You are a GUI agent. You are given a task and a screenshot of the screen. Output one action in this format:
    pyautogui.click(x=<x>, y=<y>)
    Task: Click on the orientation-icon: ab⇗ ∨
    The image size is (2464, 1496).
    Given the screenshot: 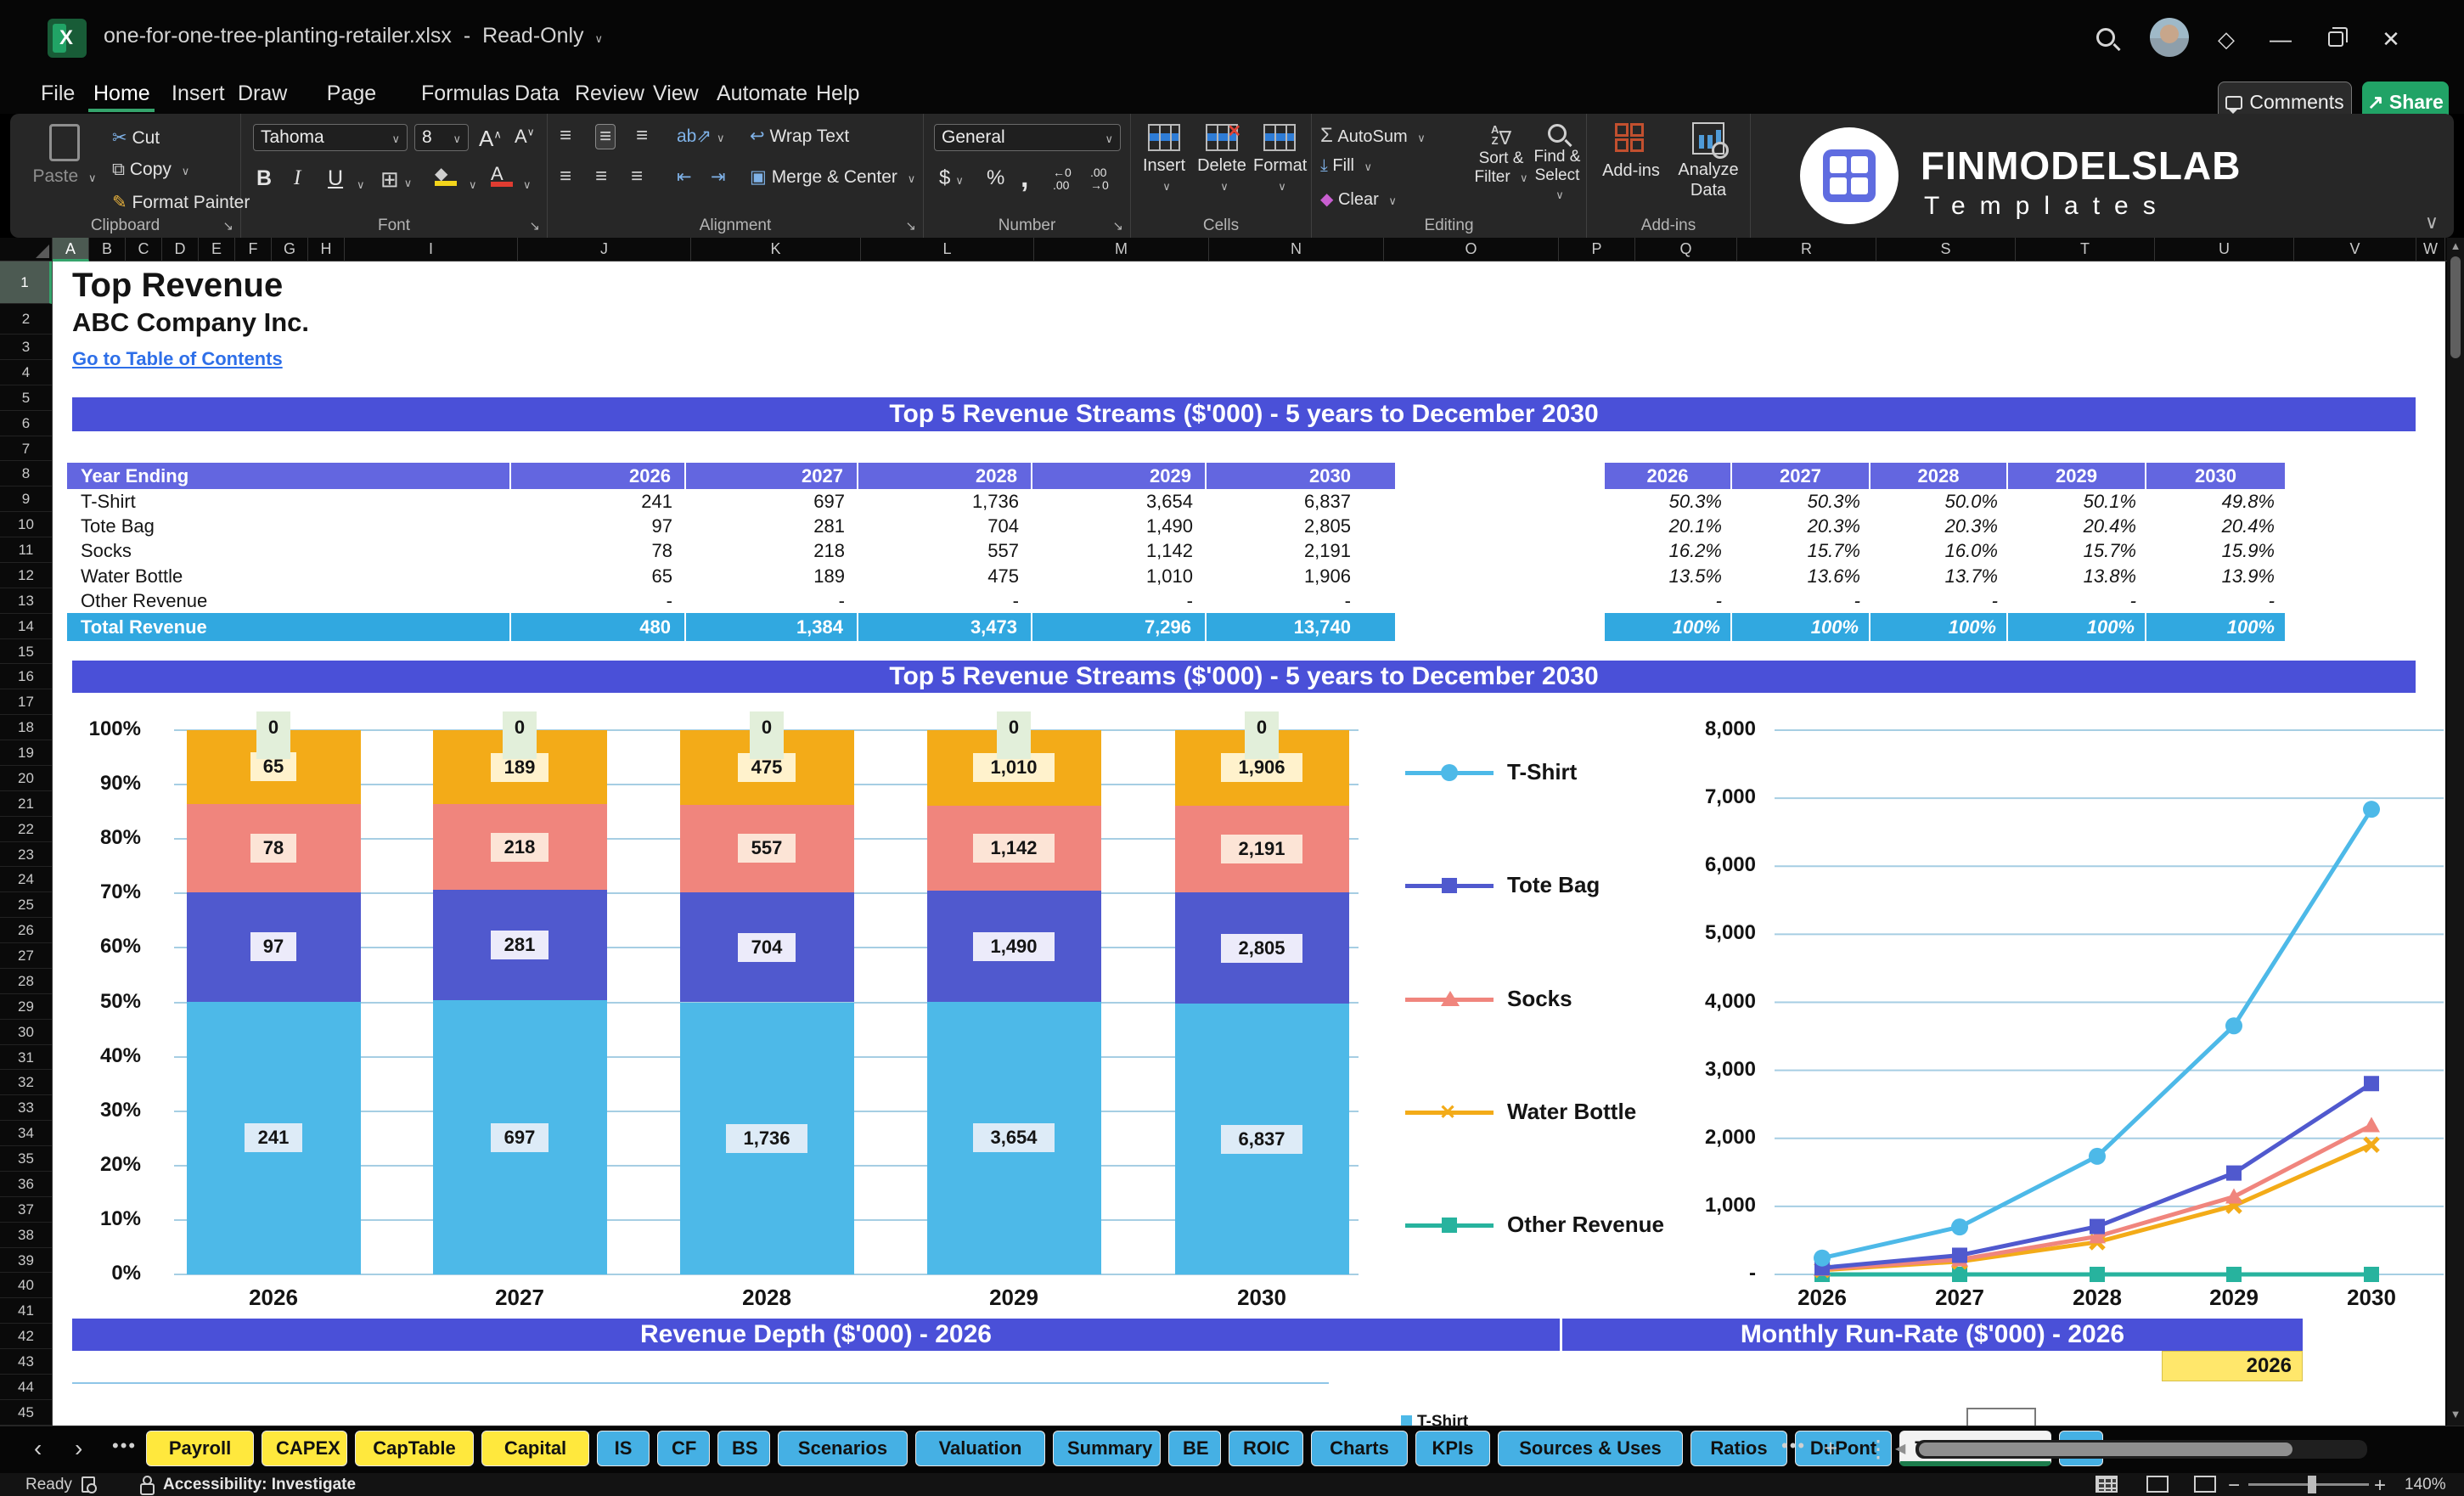 What is the action you would take?
    pyautogui.click(x=700, y=136)
    